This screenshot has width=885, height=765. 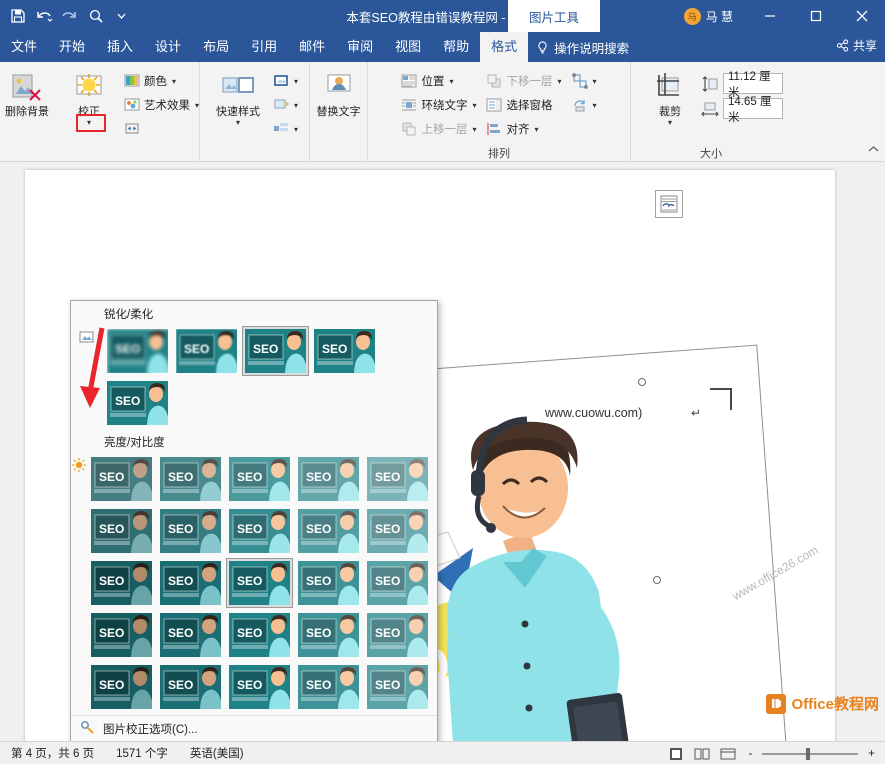 I want to click on gallery-thumb-brightness-24: SEO, so click(x=397, y=687).